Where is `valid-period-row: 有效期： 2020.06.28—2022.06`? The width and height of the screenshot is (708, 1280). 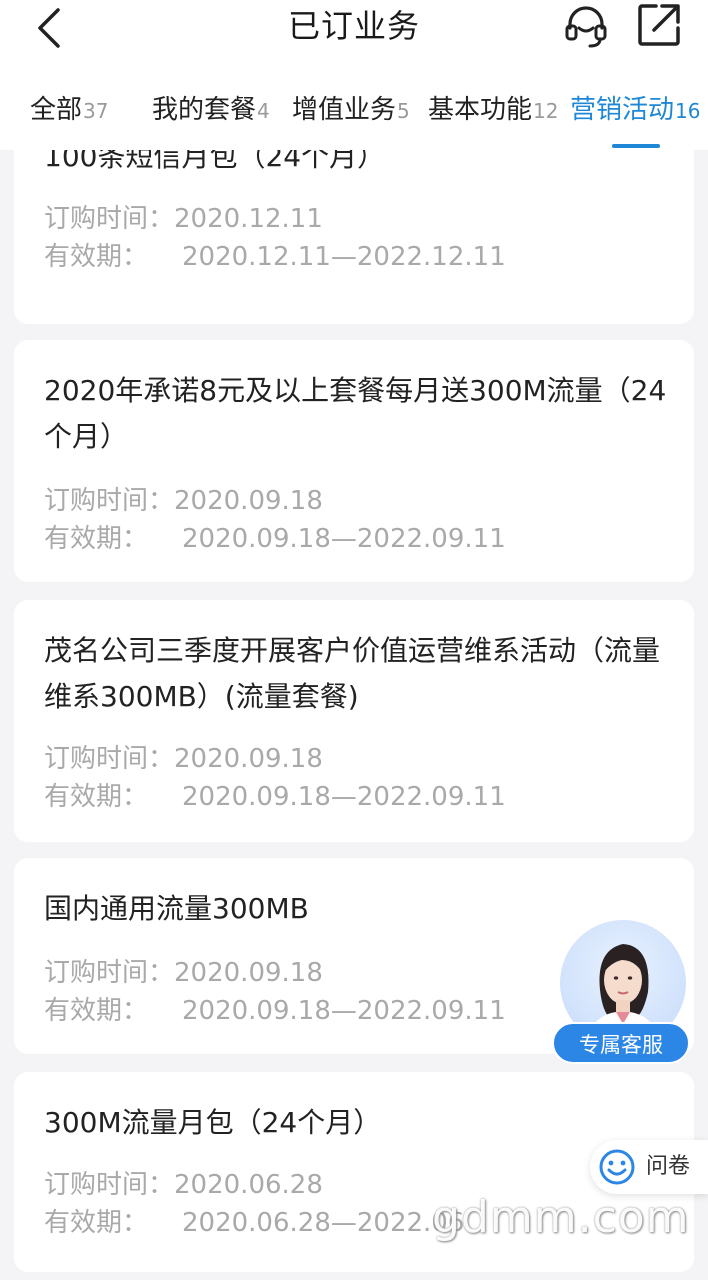
valid-period-row: 有效期： 2020.06.28—2022.06 is located at coordinates (254, 1223).